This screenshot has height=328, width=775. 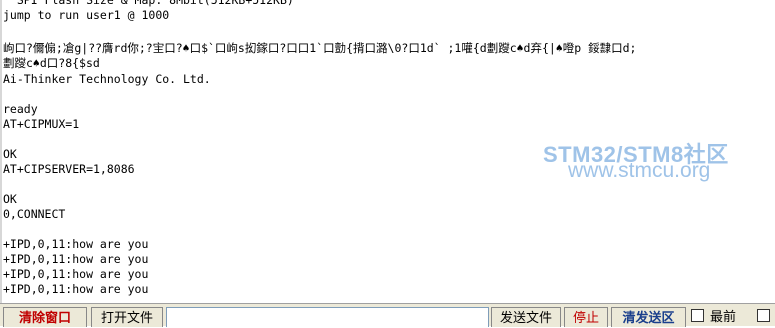 What do you see at coordinates (327, 317) in the screenshot?
I see `send-text-input` at bounding box center [327, 317].